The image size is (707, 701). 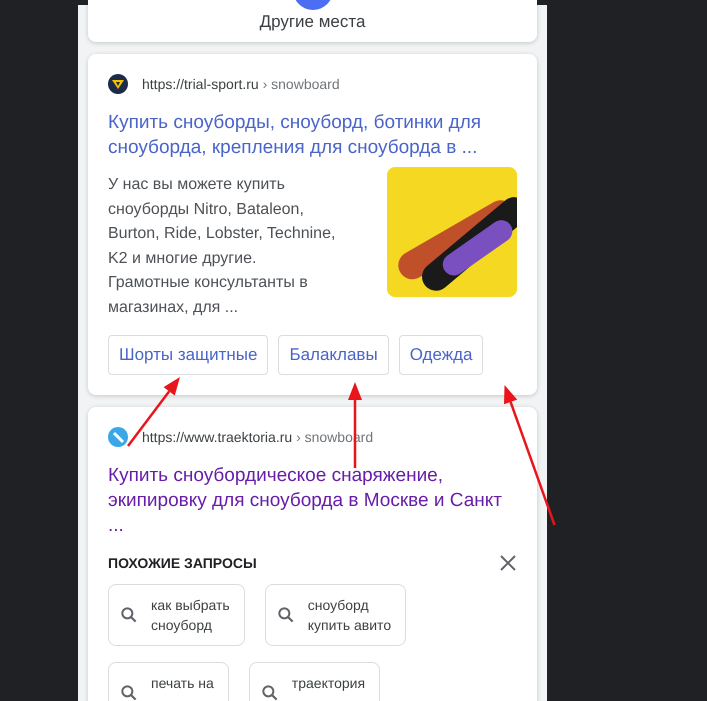 I want to click on result-url: https://trial-sport.ru › snowboard, so click(x=241, y=84).